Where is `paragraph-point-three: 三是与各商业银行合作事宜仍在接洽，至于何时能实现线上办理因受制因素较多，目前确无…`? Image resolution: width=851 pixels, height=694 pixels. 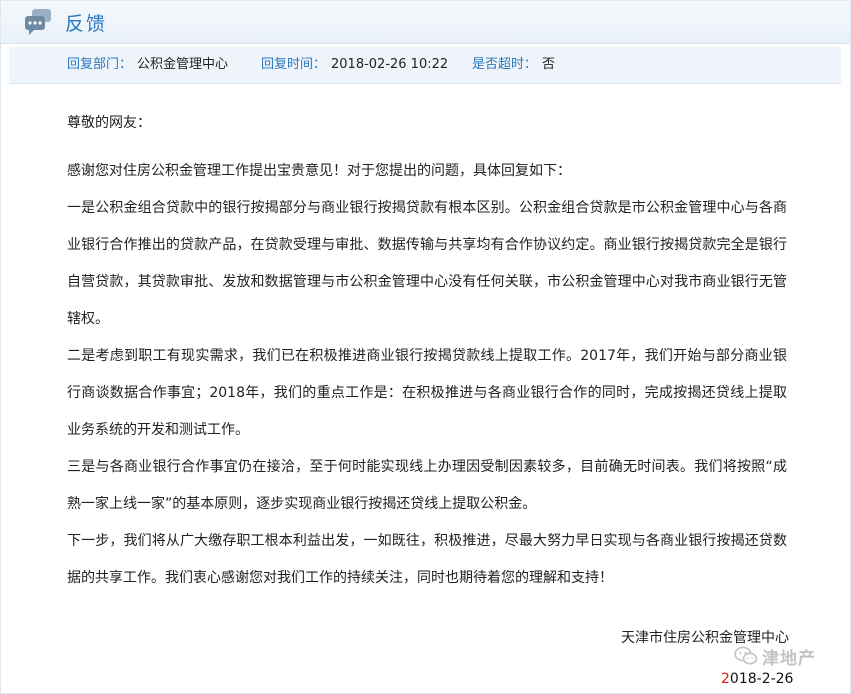 paragraph-point-three: 三是与各商业银行合作事宜仍在接洽，至于何时能实现线上办理因受制因素较多，目前确无… is located at coordinates (427, 485).